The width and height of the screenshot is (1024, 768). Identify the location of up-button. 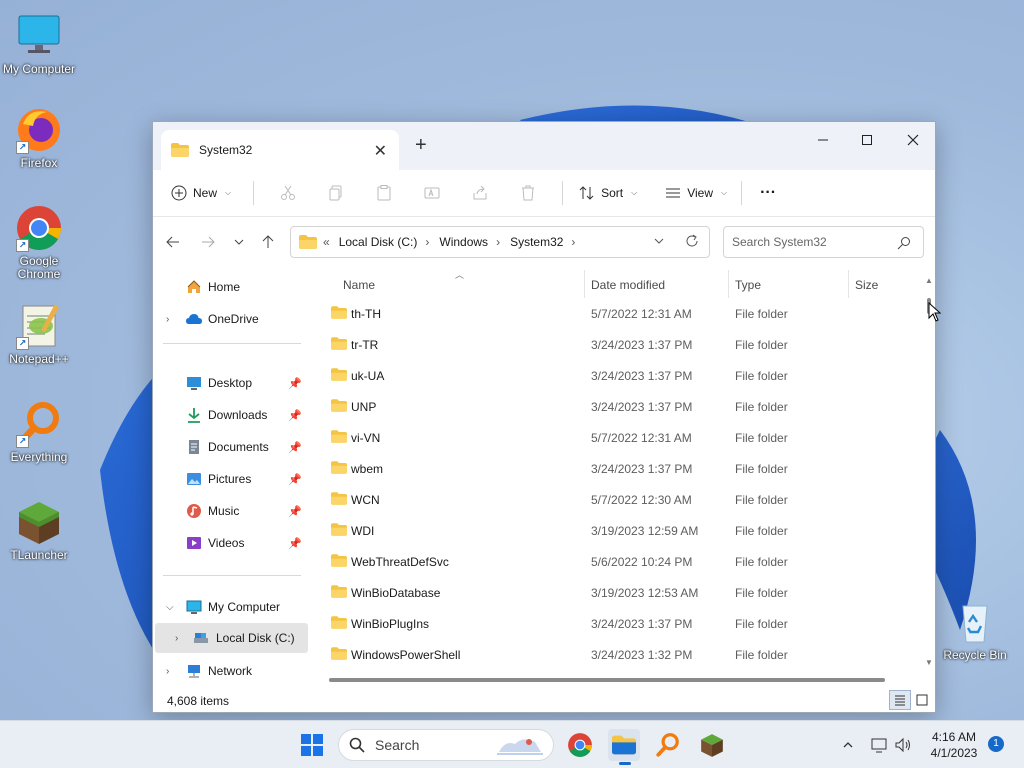
(268, 243).